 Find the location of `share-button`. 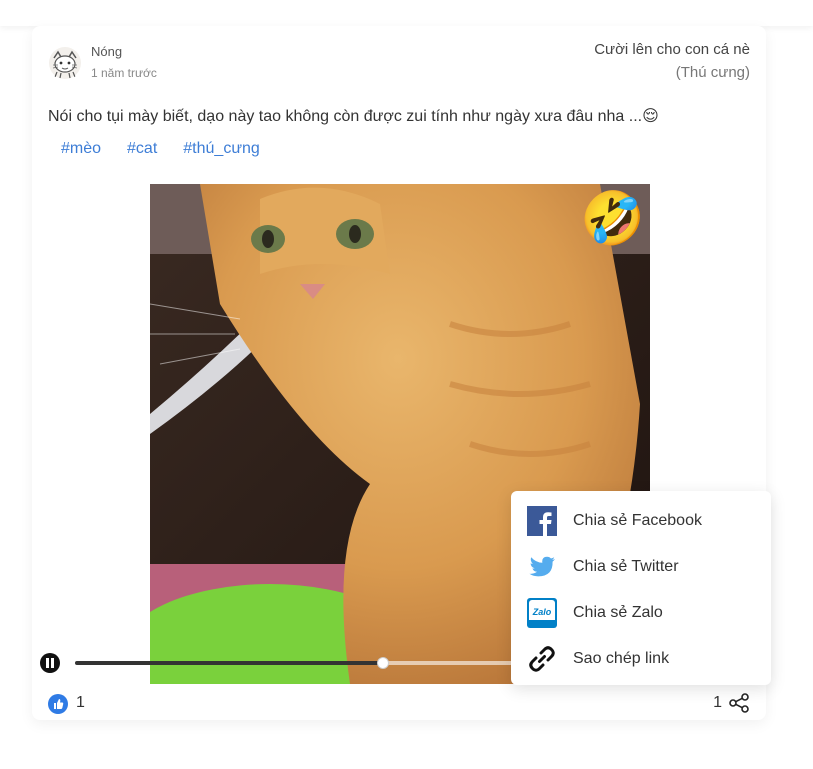

share-button is located at coordinates (739, 703).